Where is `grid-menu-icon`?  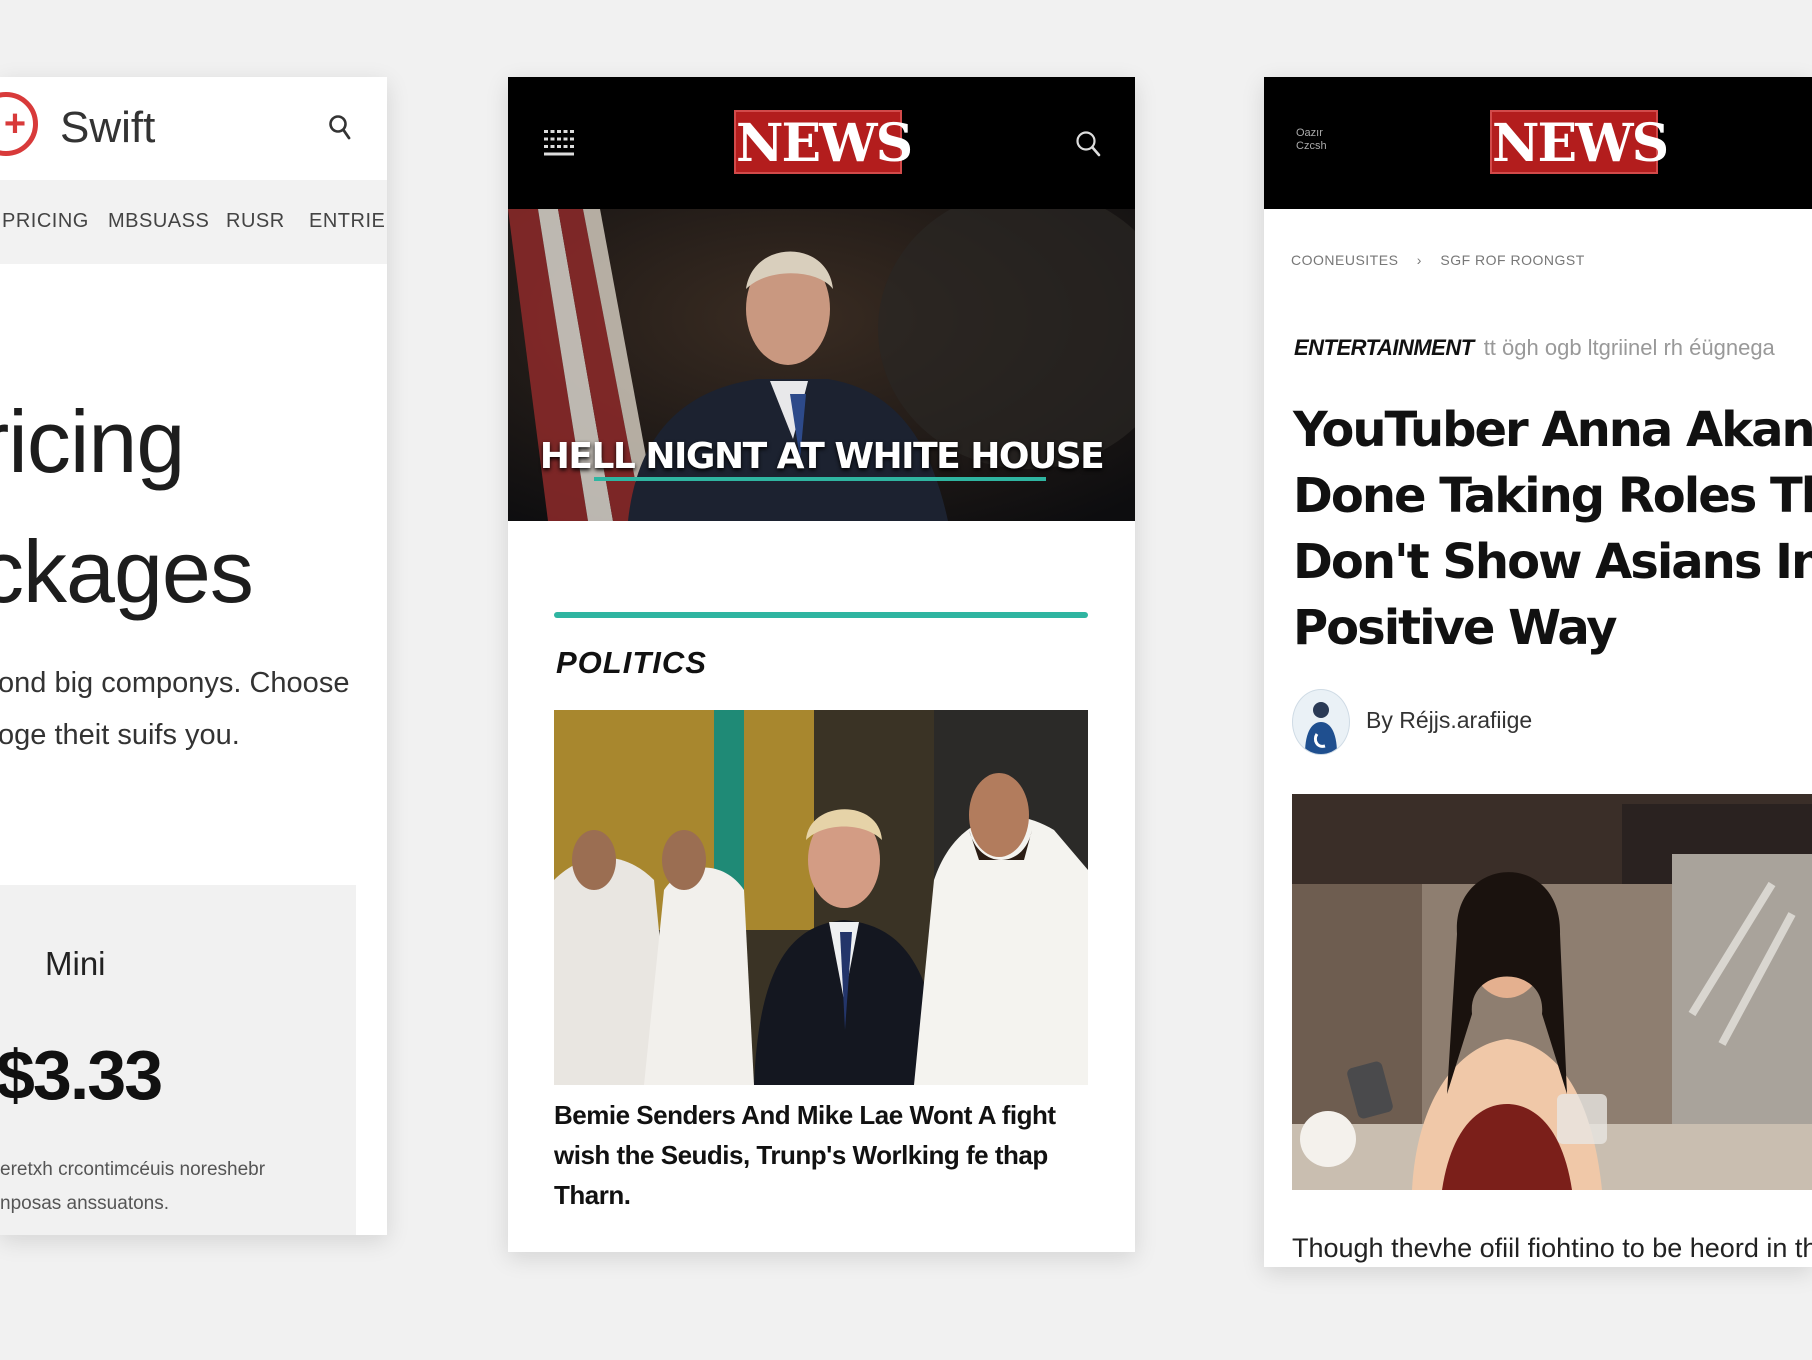
grid-menu-icon is located at coordinates (559, 143).